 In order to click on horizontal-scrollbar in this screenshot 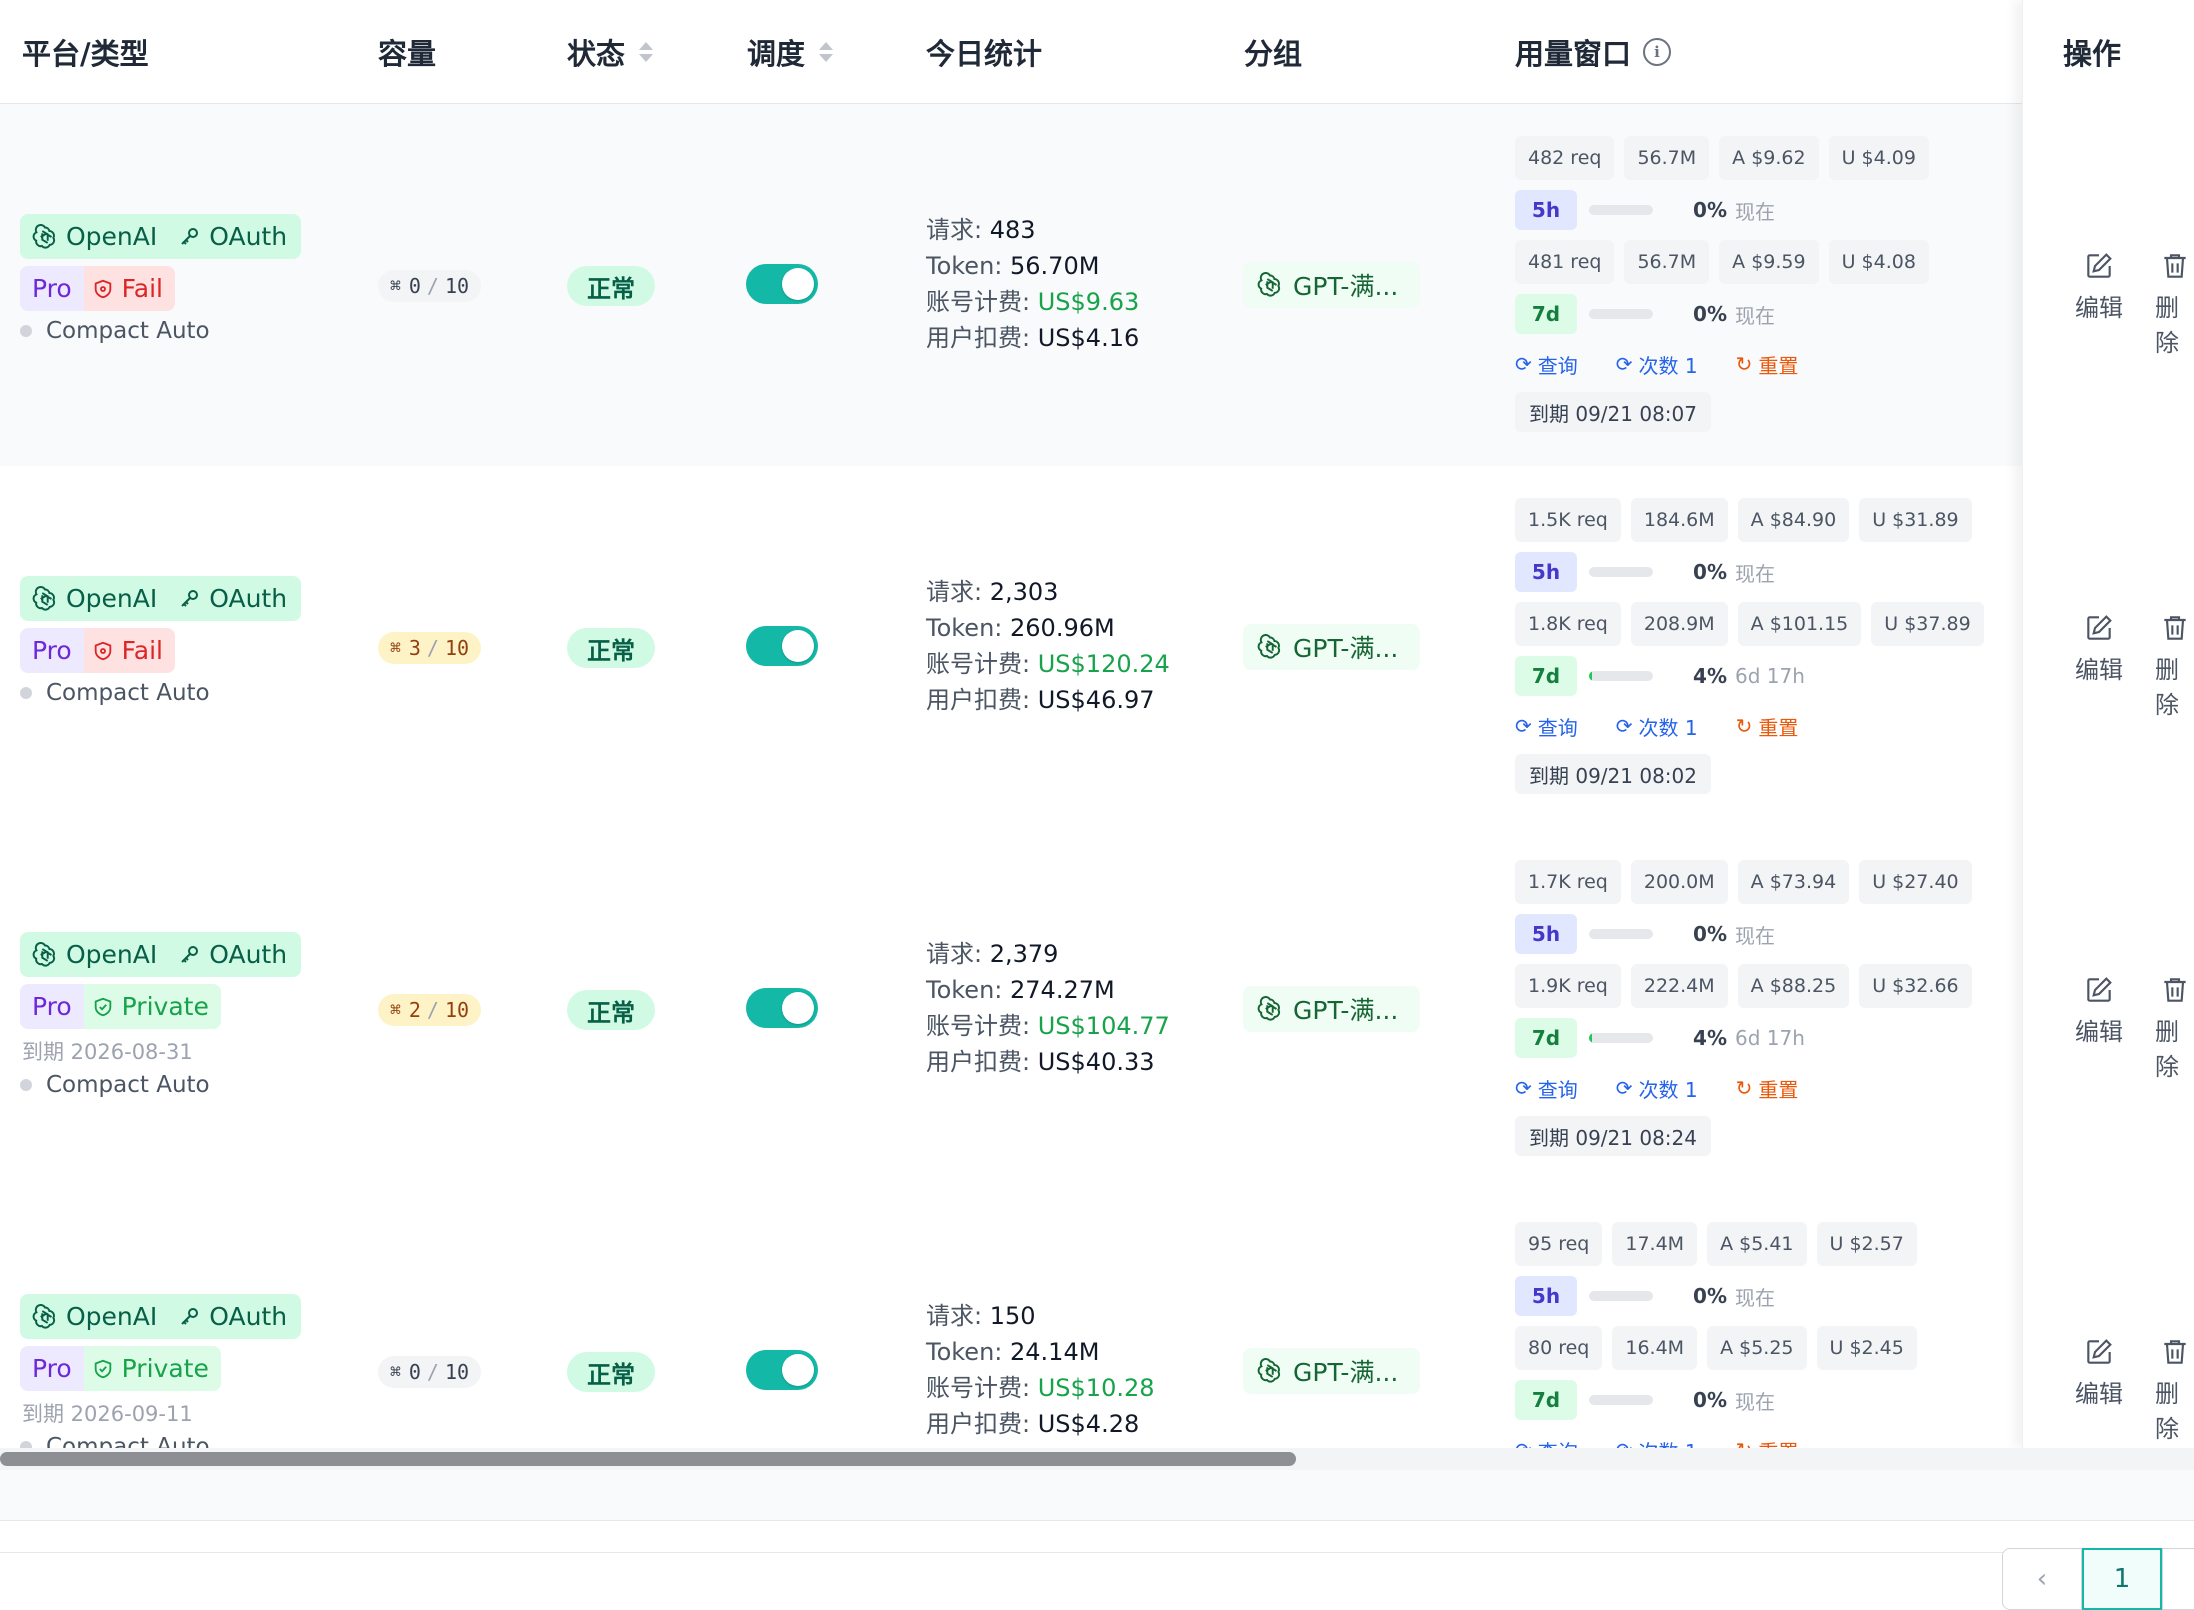, I will do `click(1097, 1459)`.